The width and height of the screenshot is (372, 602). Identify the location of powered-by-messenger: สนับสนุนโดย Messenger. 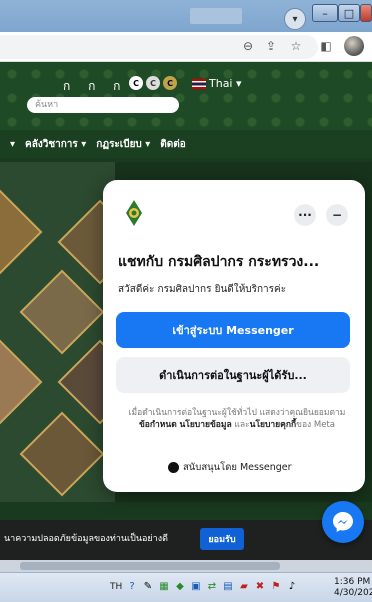
(230, 467).